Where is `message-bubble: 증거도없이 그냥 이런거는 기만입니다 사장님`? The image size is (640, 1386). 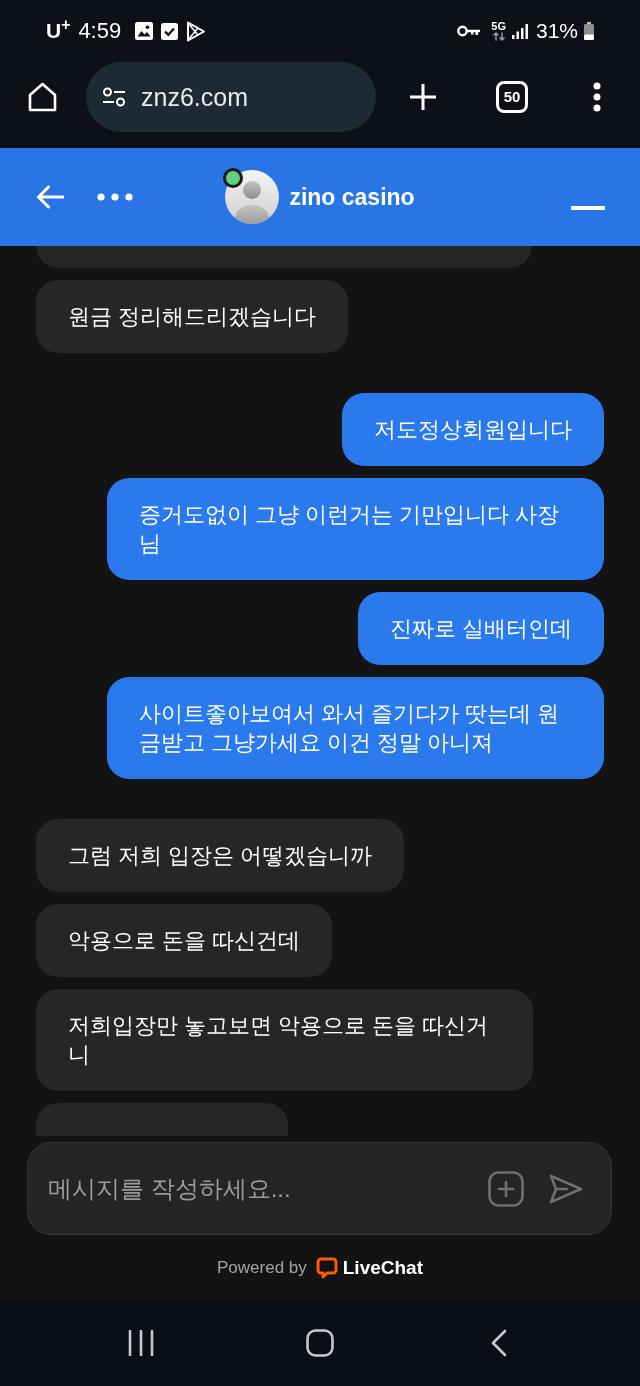 message-bubble: 증거도없이 그냥 이런거는 기만입니다 사장님 is located at coordinates (355, 529).